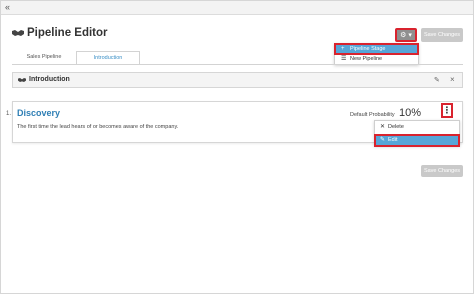  What do you see at coordinates (38, 113) in the screenshot?
I see `stage-name: Discovery` at bounding box center [38, 113].